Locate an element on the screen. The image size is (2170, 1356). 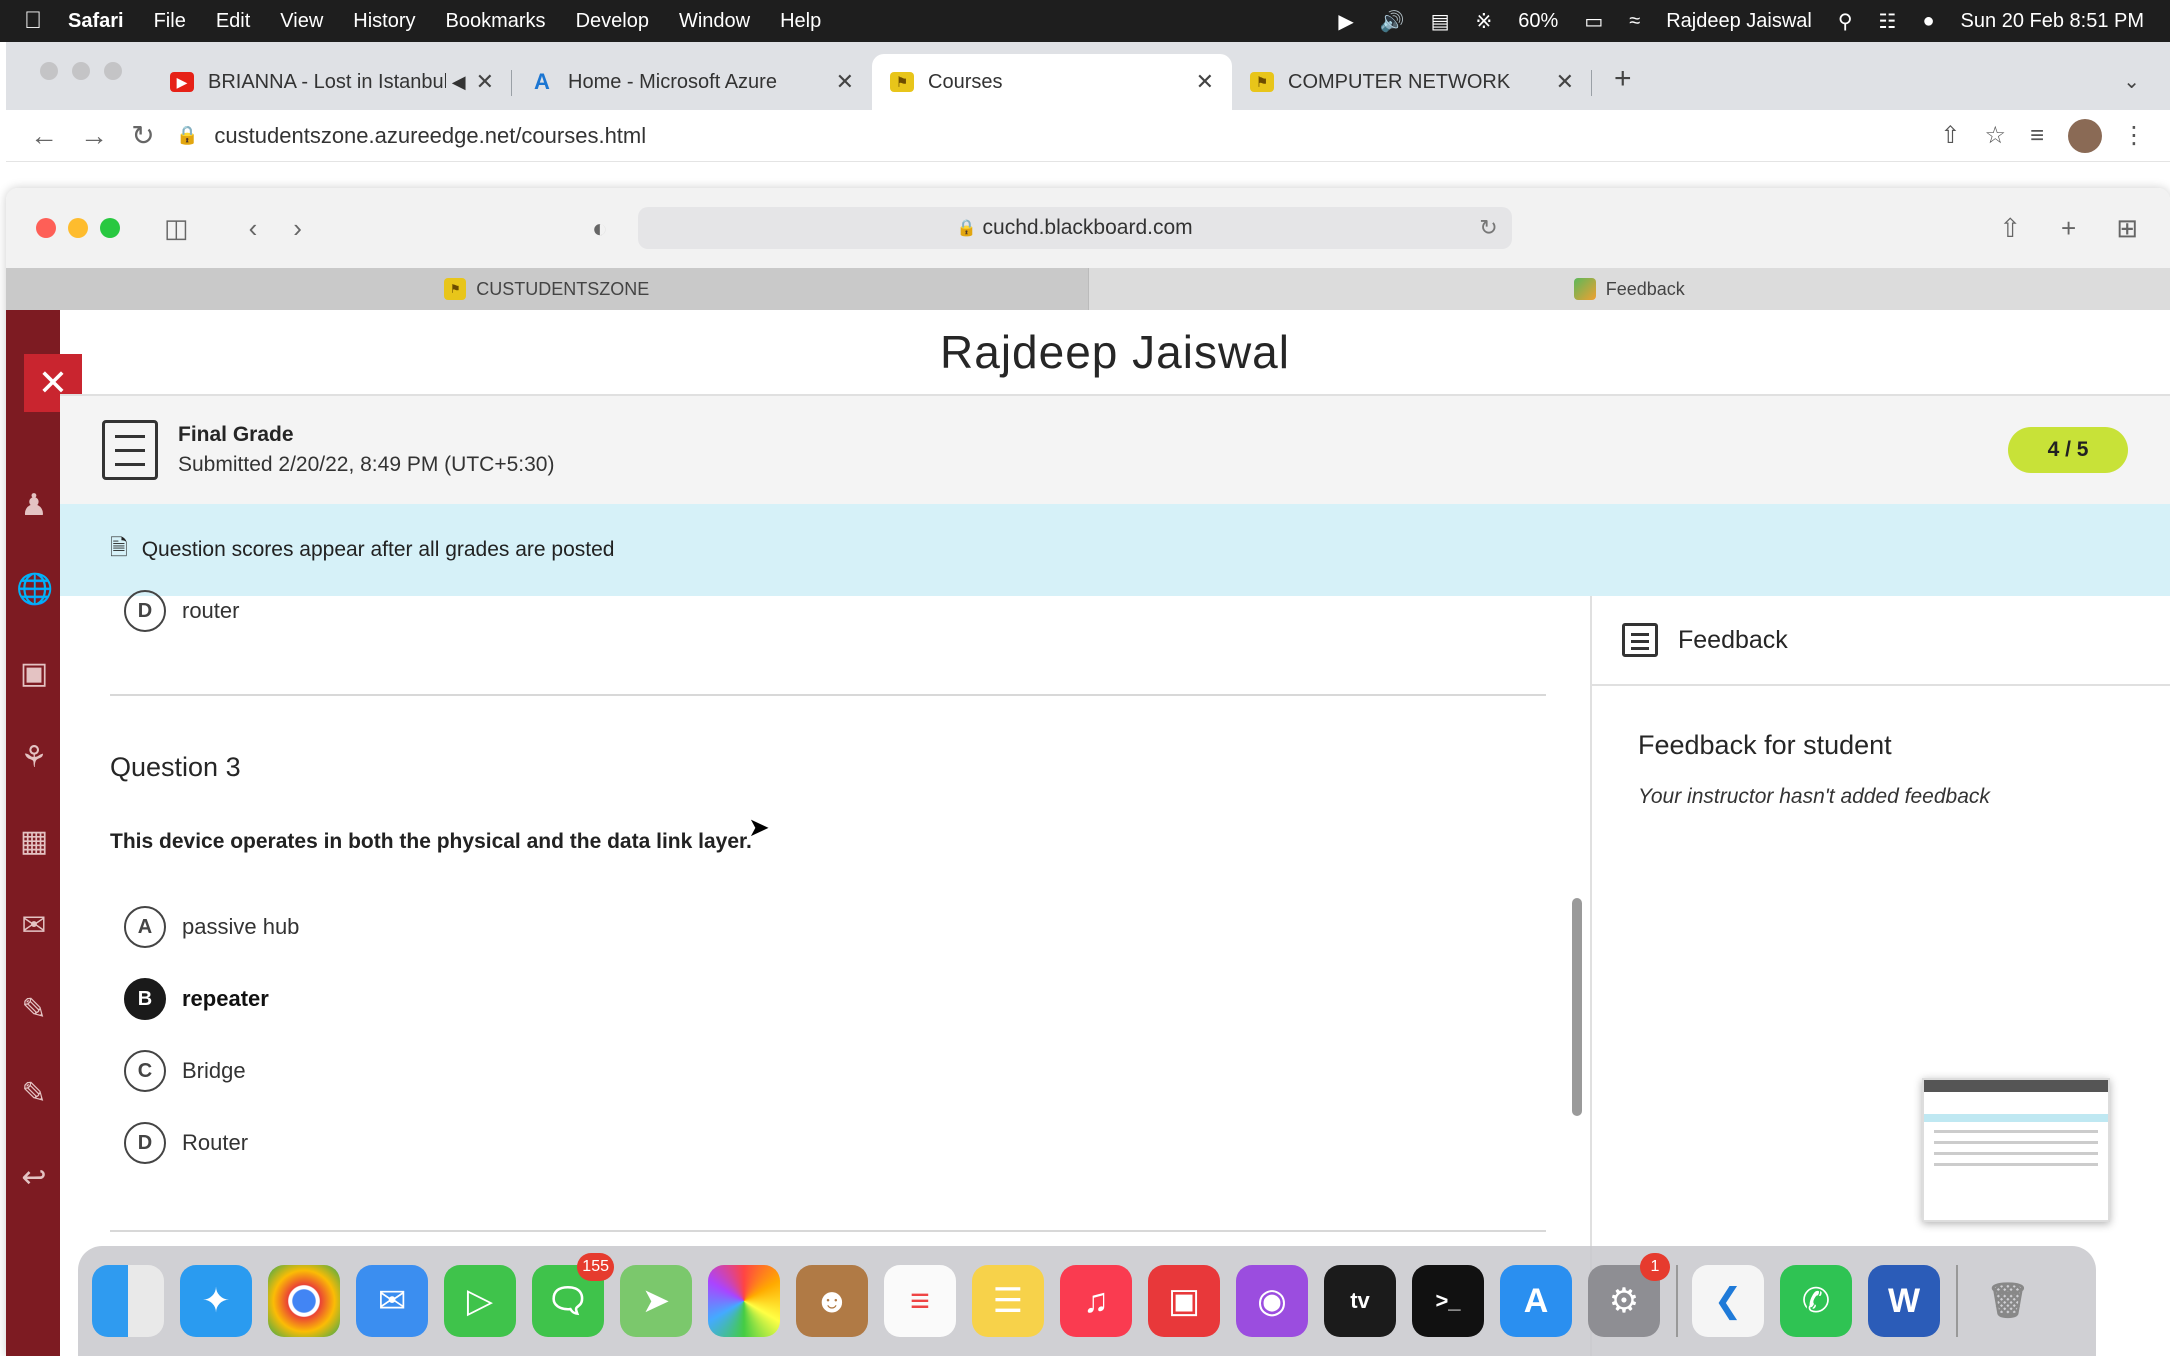
chrome-tab-computer-network: ⚑ COMPUTER NETWORK ✕ is located at coordinates (1412, 82).